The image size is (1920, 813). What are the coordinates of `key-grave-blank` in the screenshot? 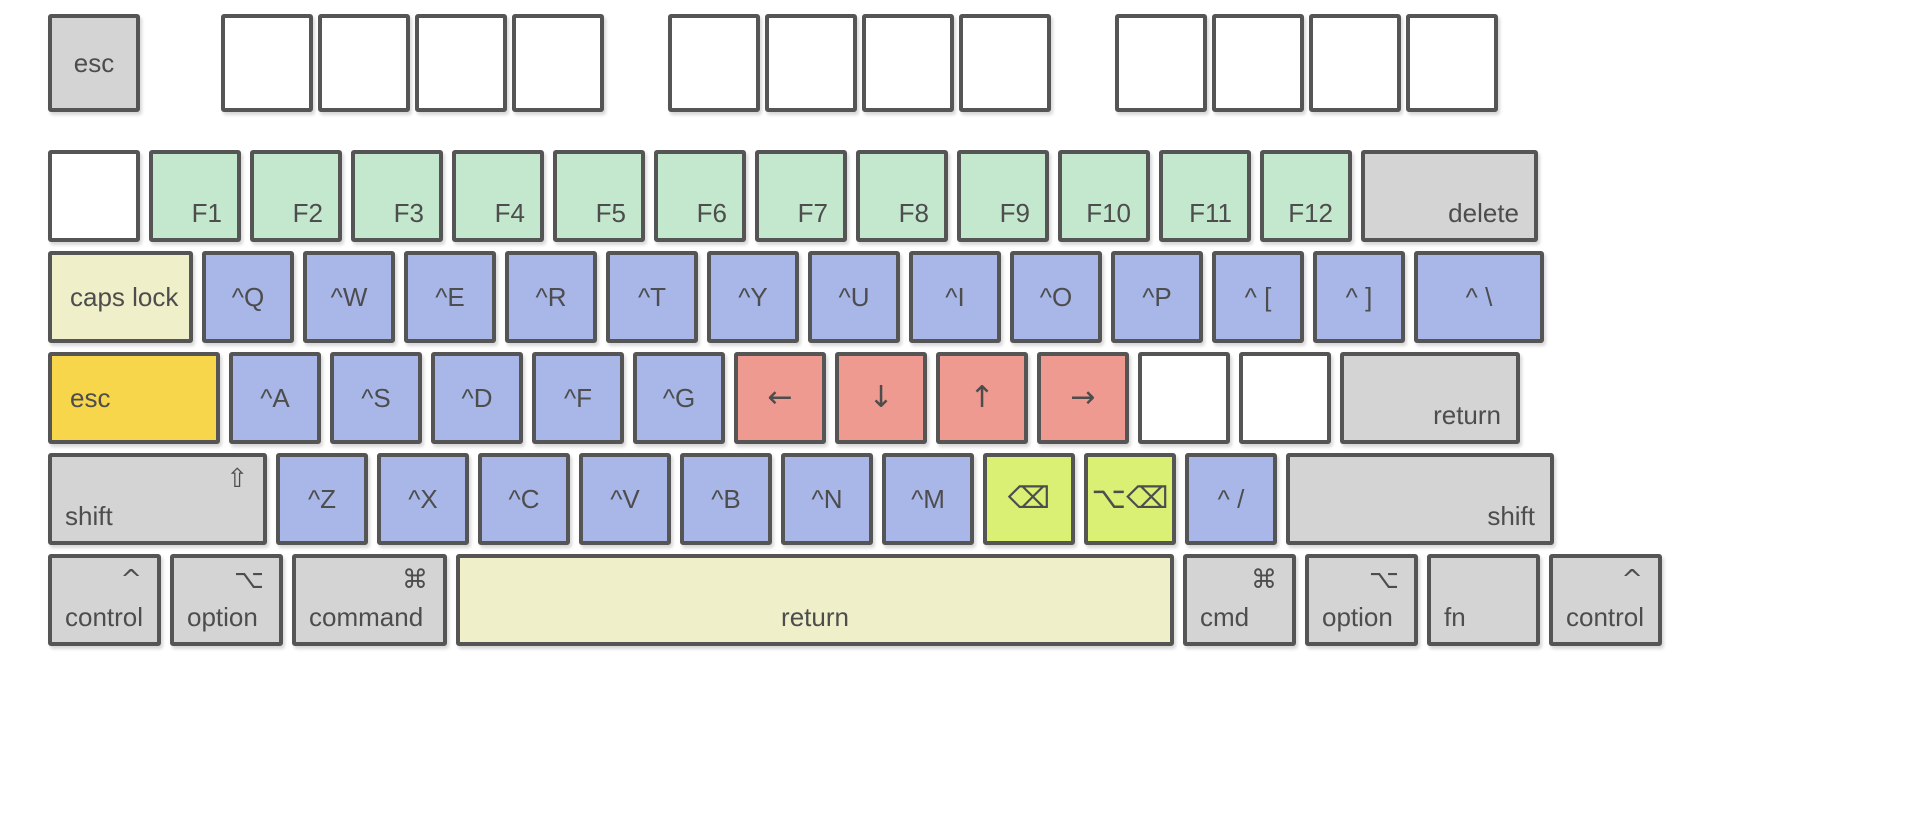 It's located at (94, 196).